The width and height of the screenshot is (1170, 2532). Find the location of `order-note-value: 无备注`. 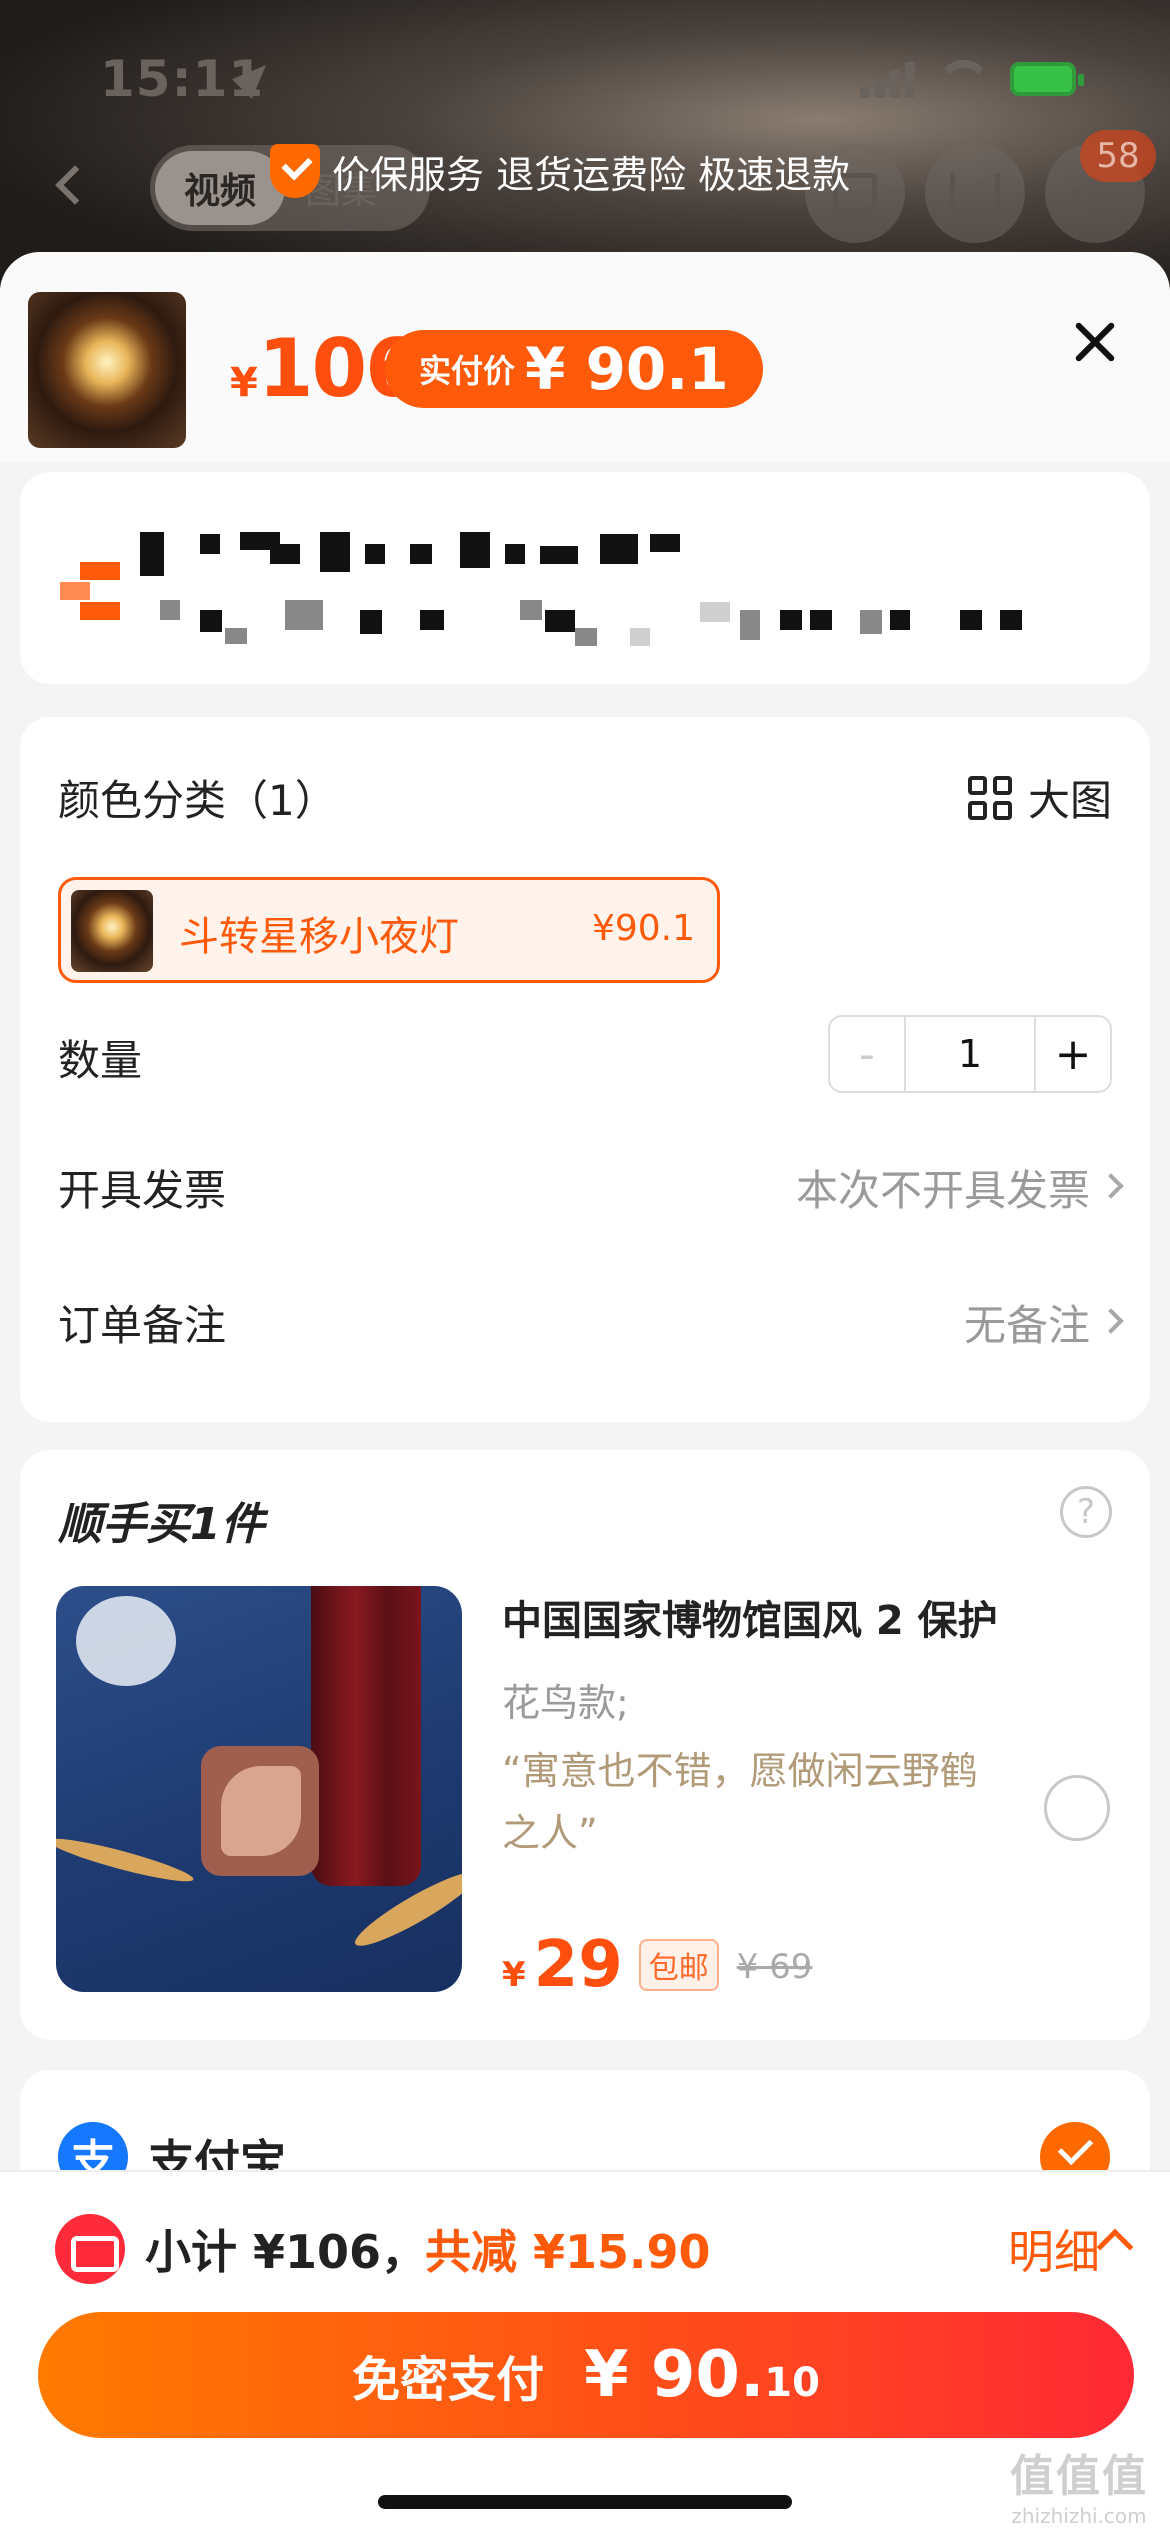

order-note-value: 无备注 is located at coordinates (1026, 1325).